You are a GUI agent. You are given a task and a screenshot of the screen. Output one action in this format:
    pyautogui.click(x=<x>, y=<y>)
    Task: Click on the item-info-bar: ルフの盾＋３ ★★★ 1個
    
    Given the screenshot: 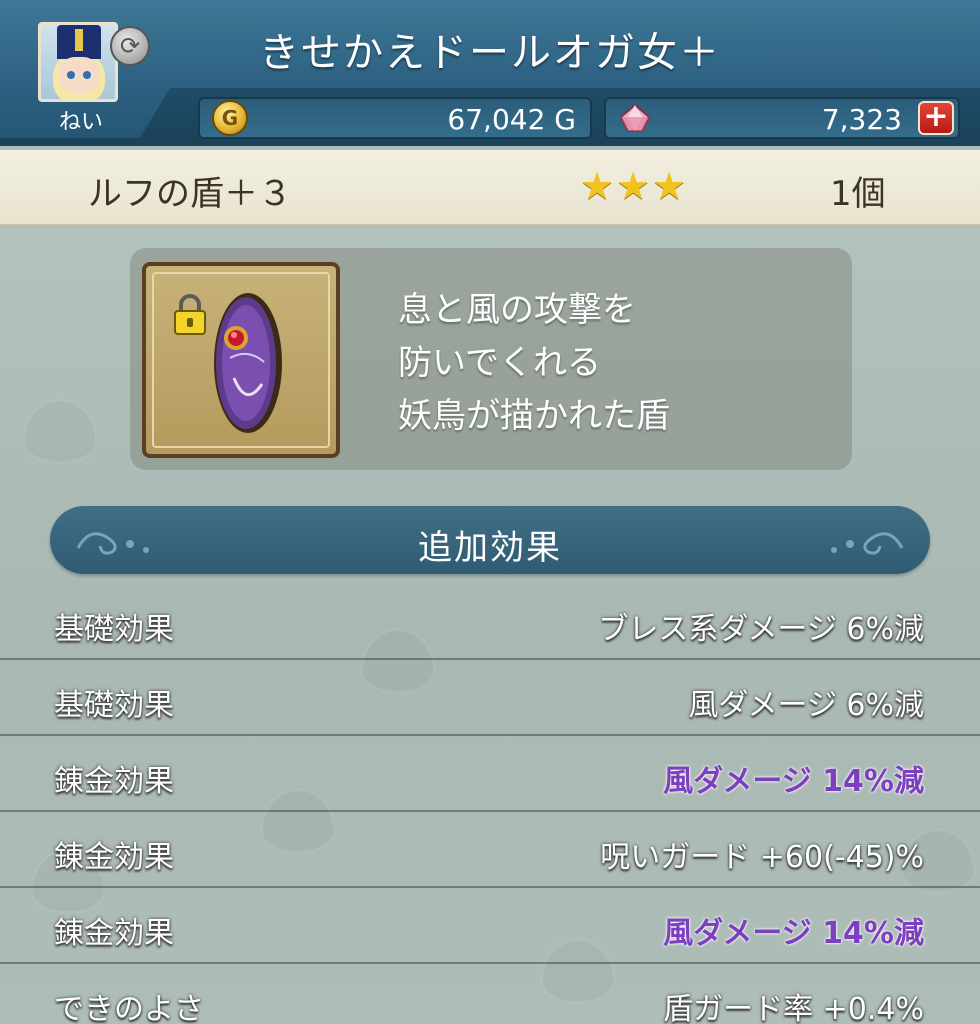 What is the action you would take?
    pyautogui.click(x=490, y=188)
    